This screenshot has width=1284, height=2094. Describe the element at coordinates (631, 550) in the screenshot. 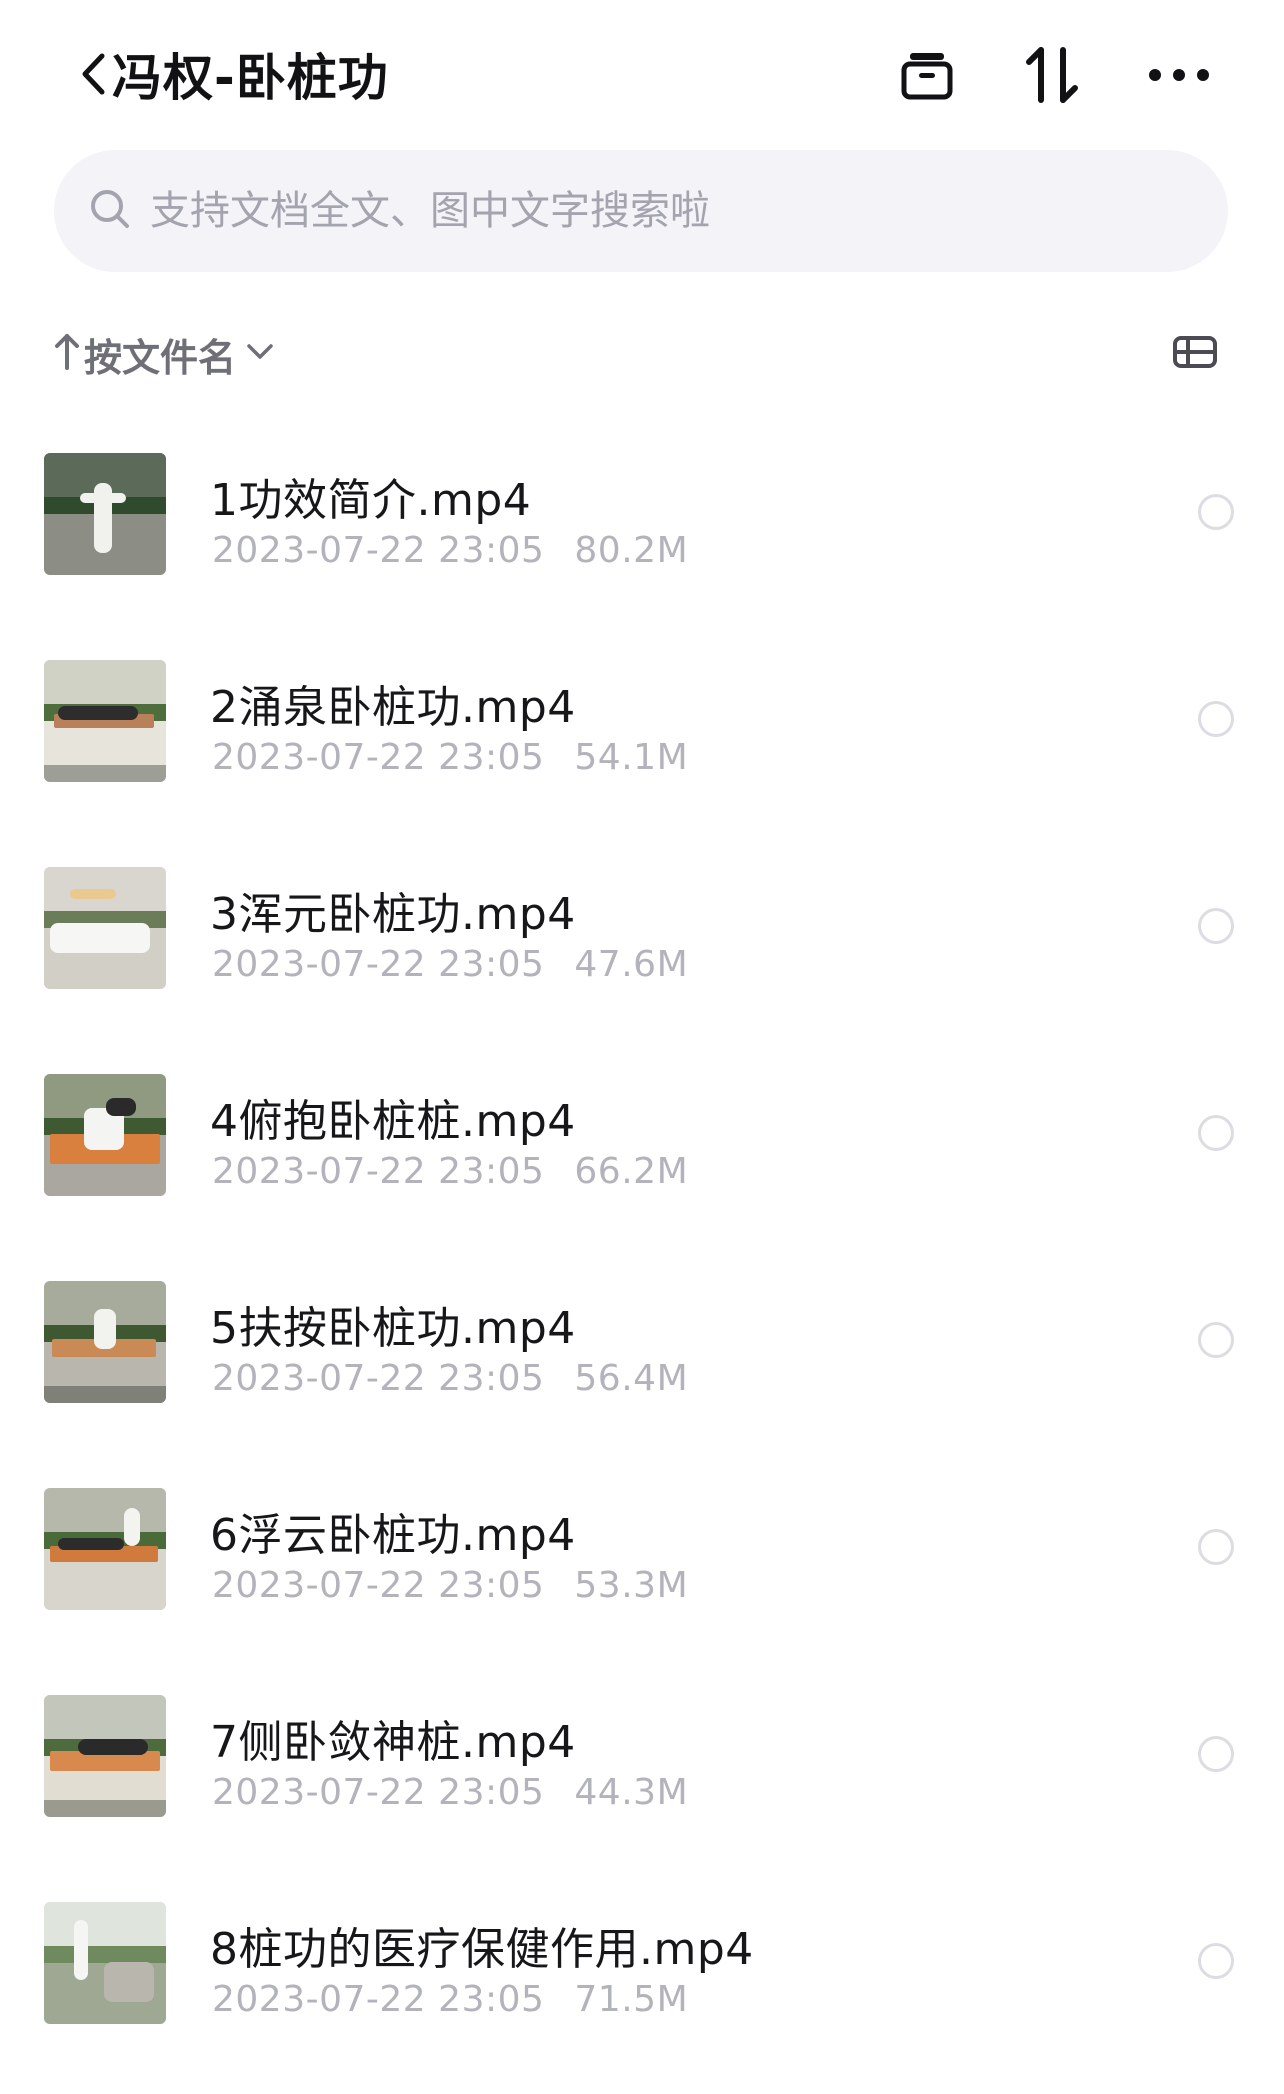

I see `file-size: 80.2M` at that location.